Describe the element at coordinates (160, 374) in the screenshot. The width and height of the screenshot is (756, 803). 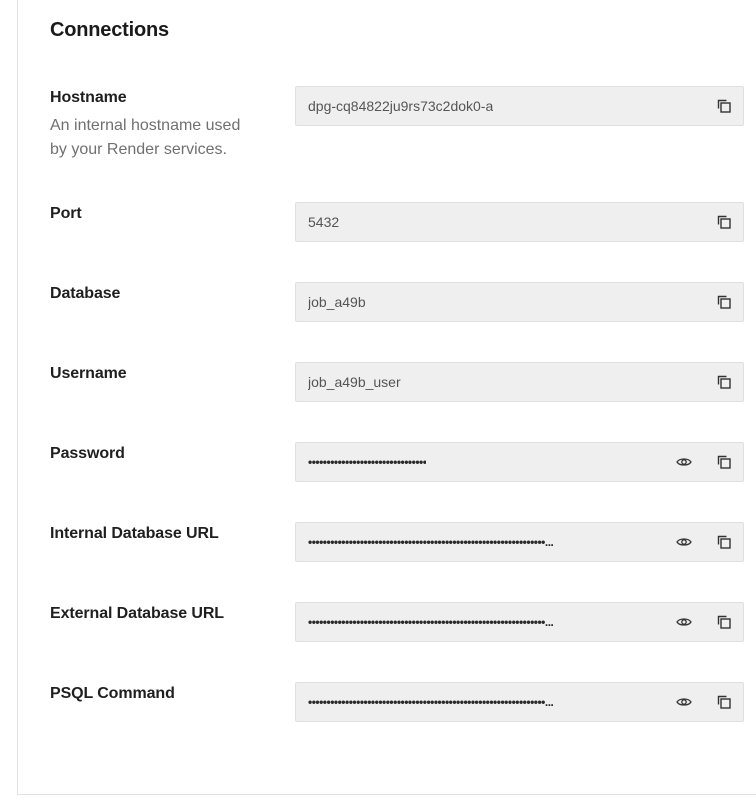
I see `label-column: Username` at that location.